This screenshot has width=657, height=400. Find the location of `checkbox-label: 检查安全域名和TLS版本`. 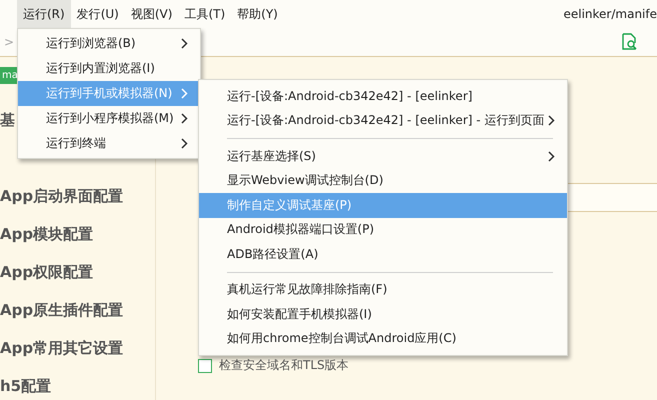

checkbox-label: 检查安全域名和TLS版本 is located at coordinates (284, 365).